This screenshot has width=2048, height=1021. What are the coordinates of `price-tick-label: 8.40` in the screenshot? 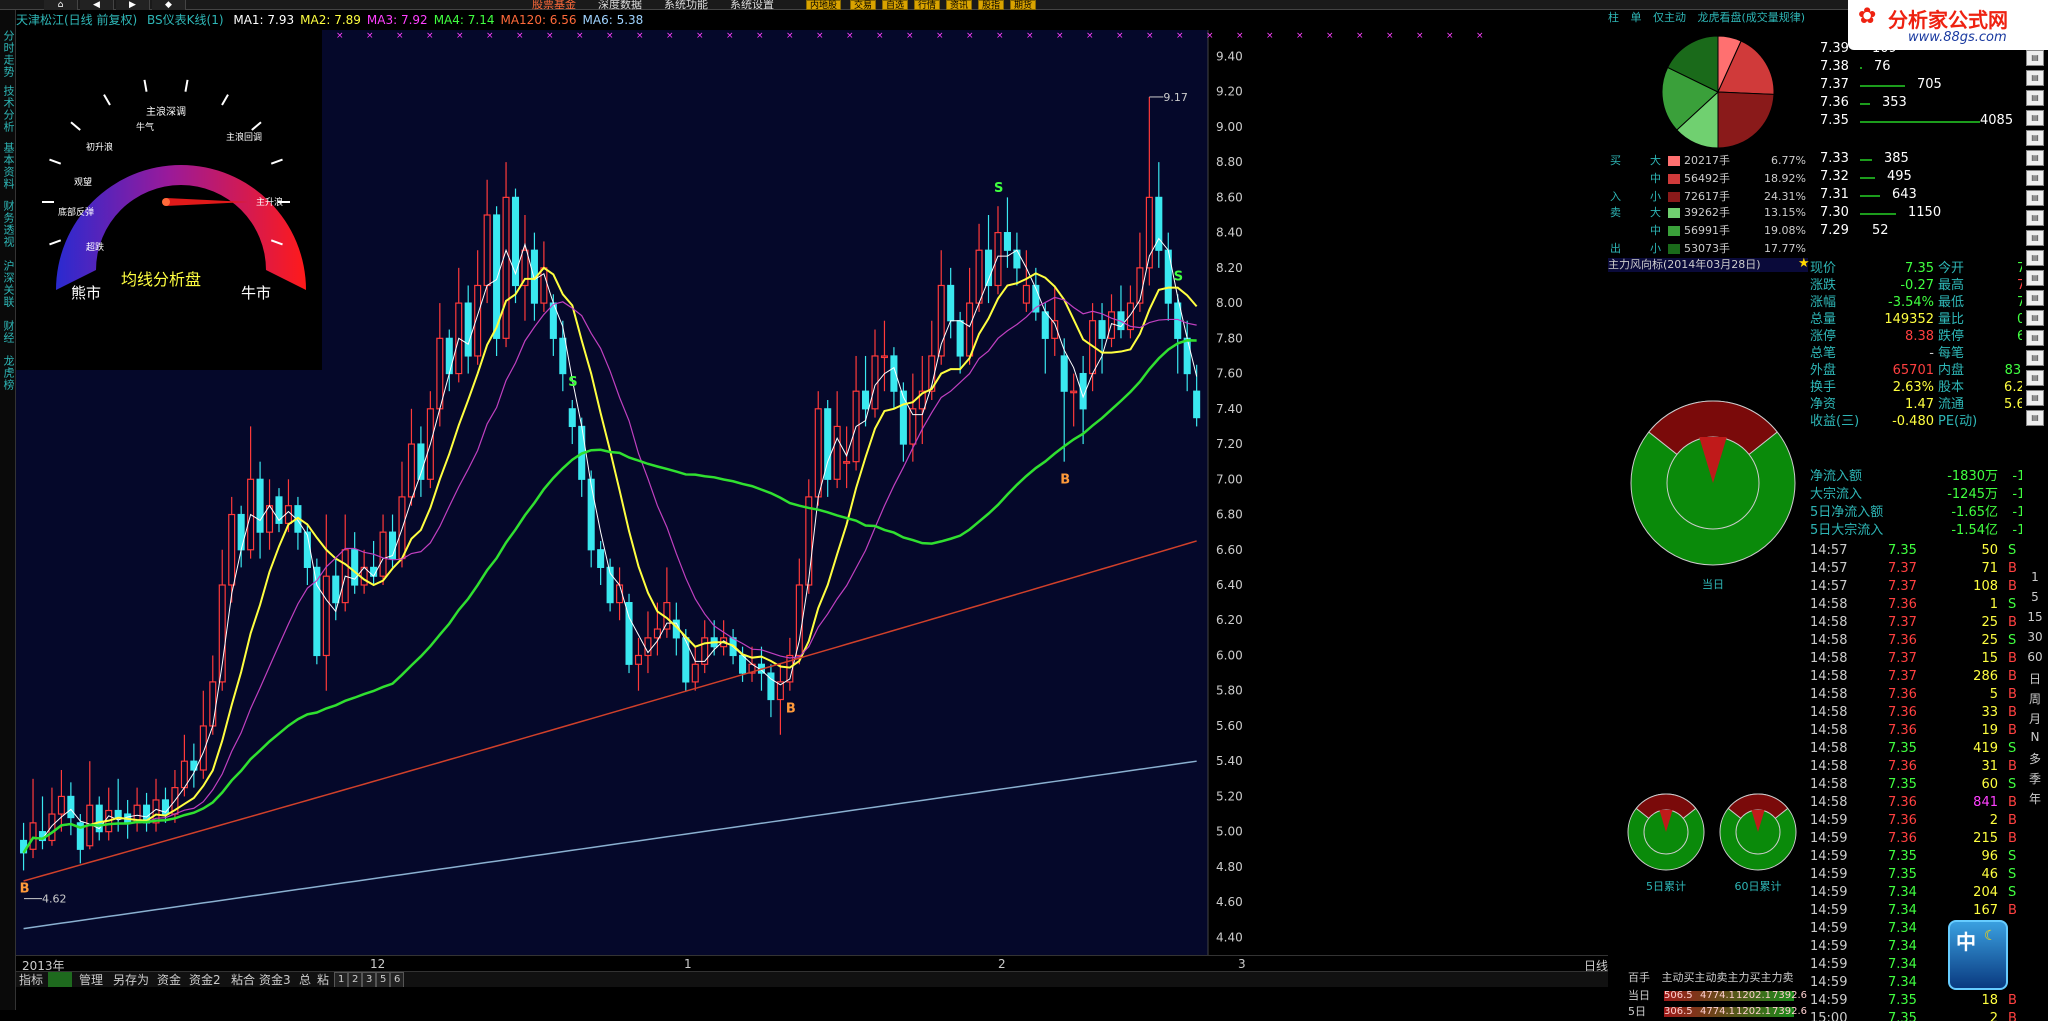 It's located at (1229, 233).